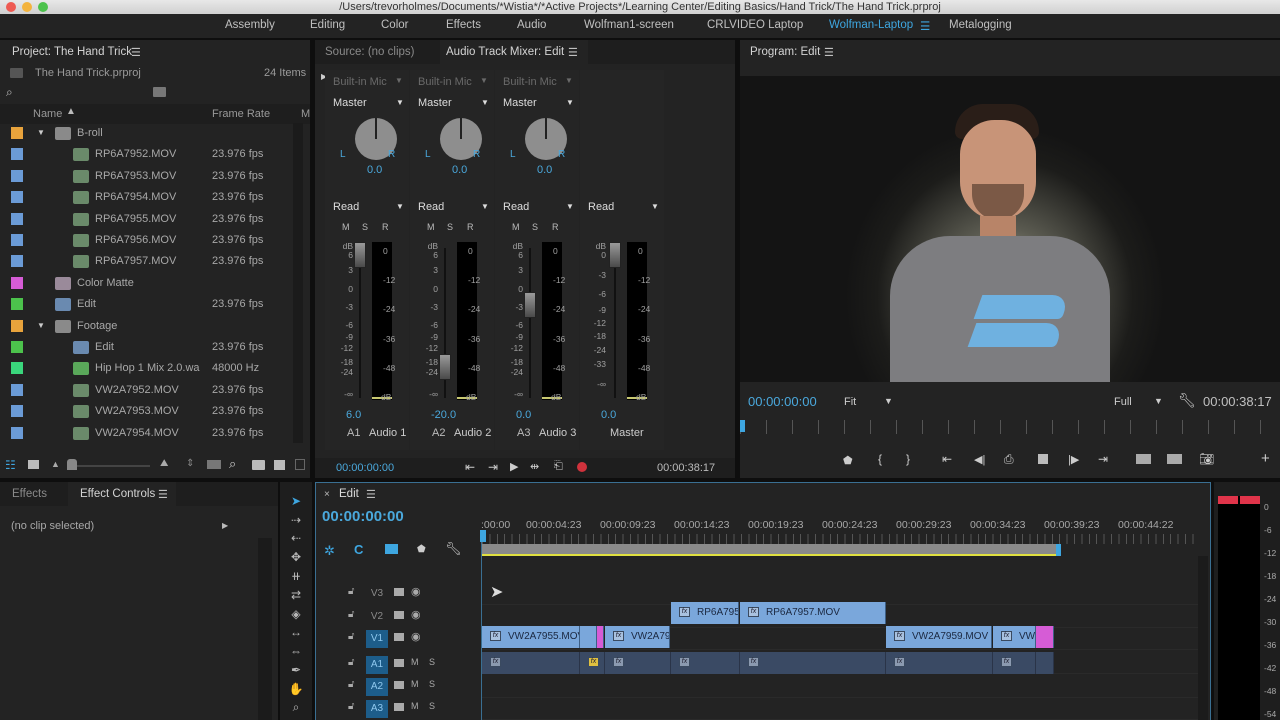 The width and height of the screenshot is (1280, 720). I want to click on wrench-icon: 🔧︎, so click(1187, 400).